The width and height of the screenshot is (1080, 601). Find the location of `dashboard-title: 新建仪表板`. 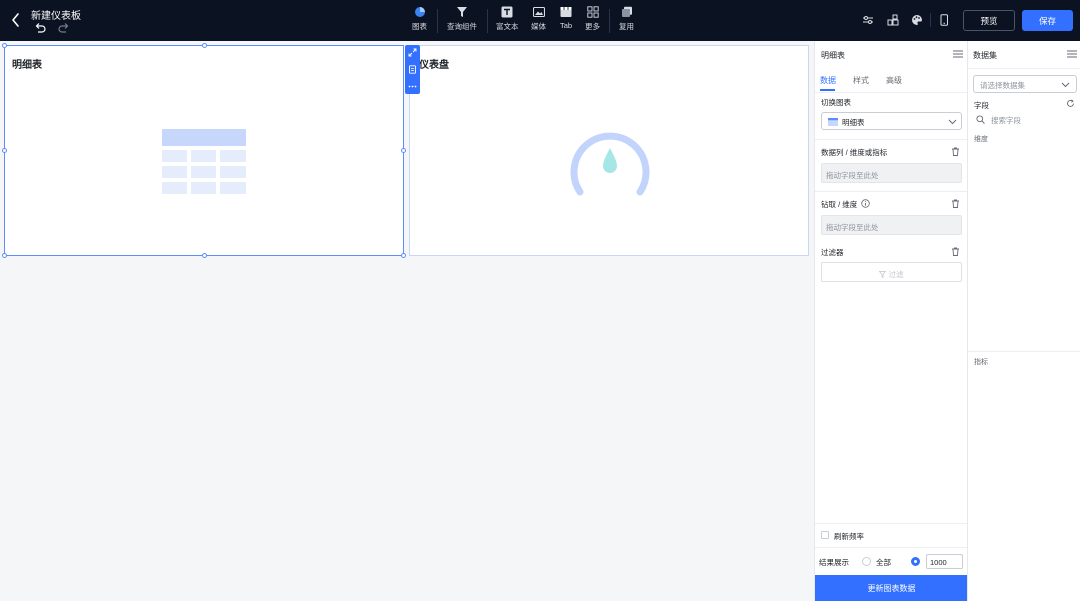

dashboard-title: 新建仪表板 is located at coordinates (56, 14).